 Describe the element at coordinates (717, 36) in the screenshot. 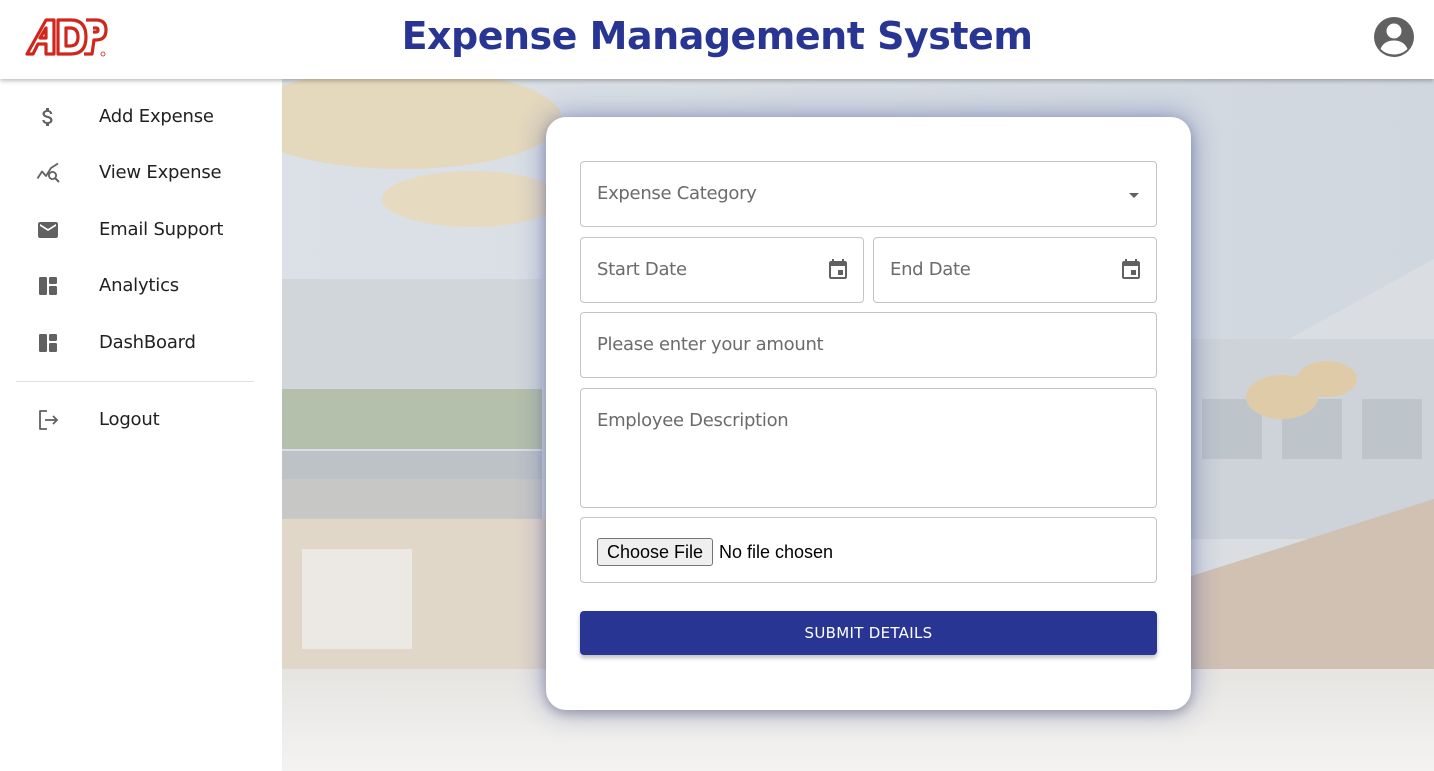

I see `app-title: Expense Management System` at that location.